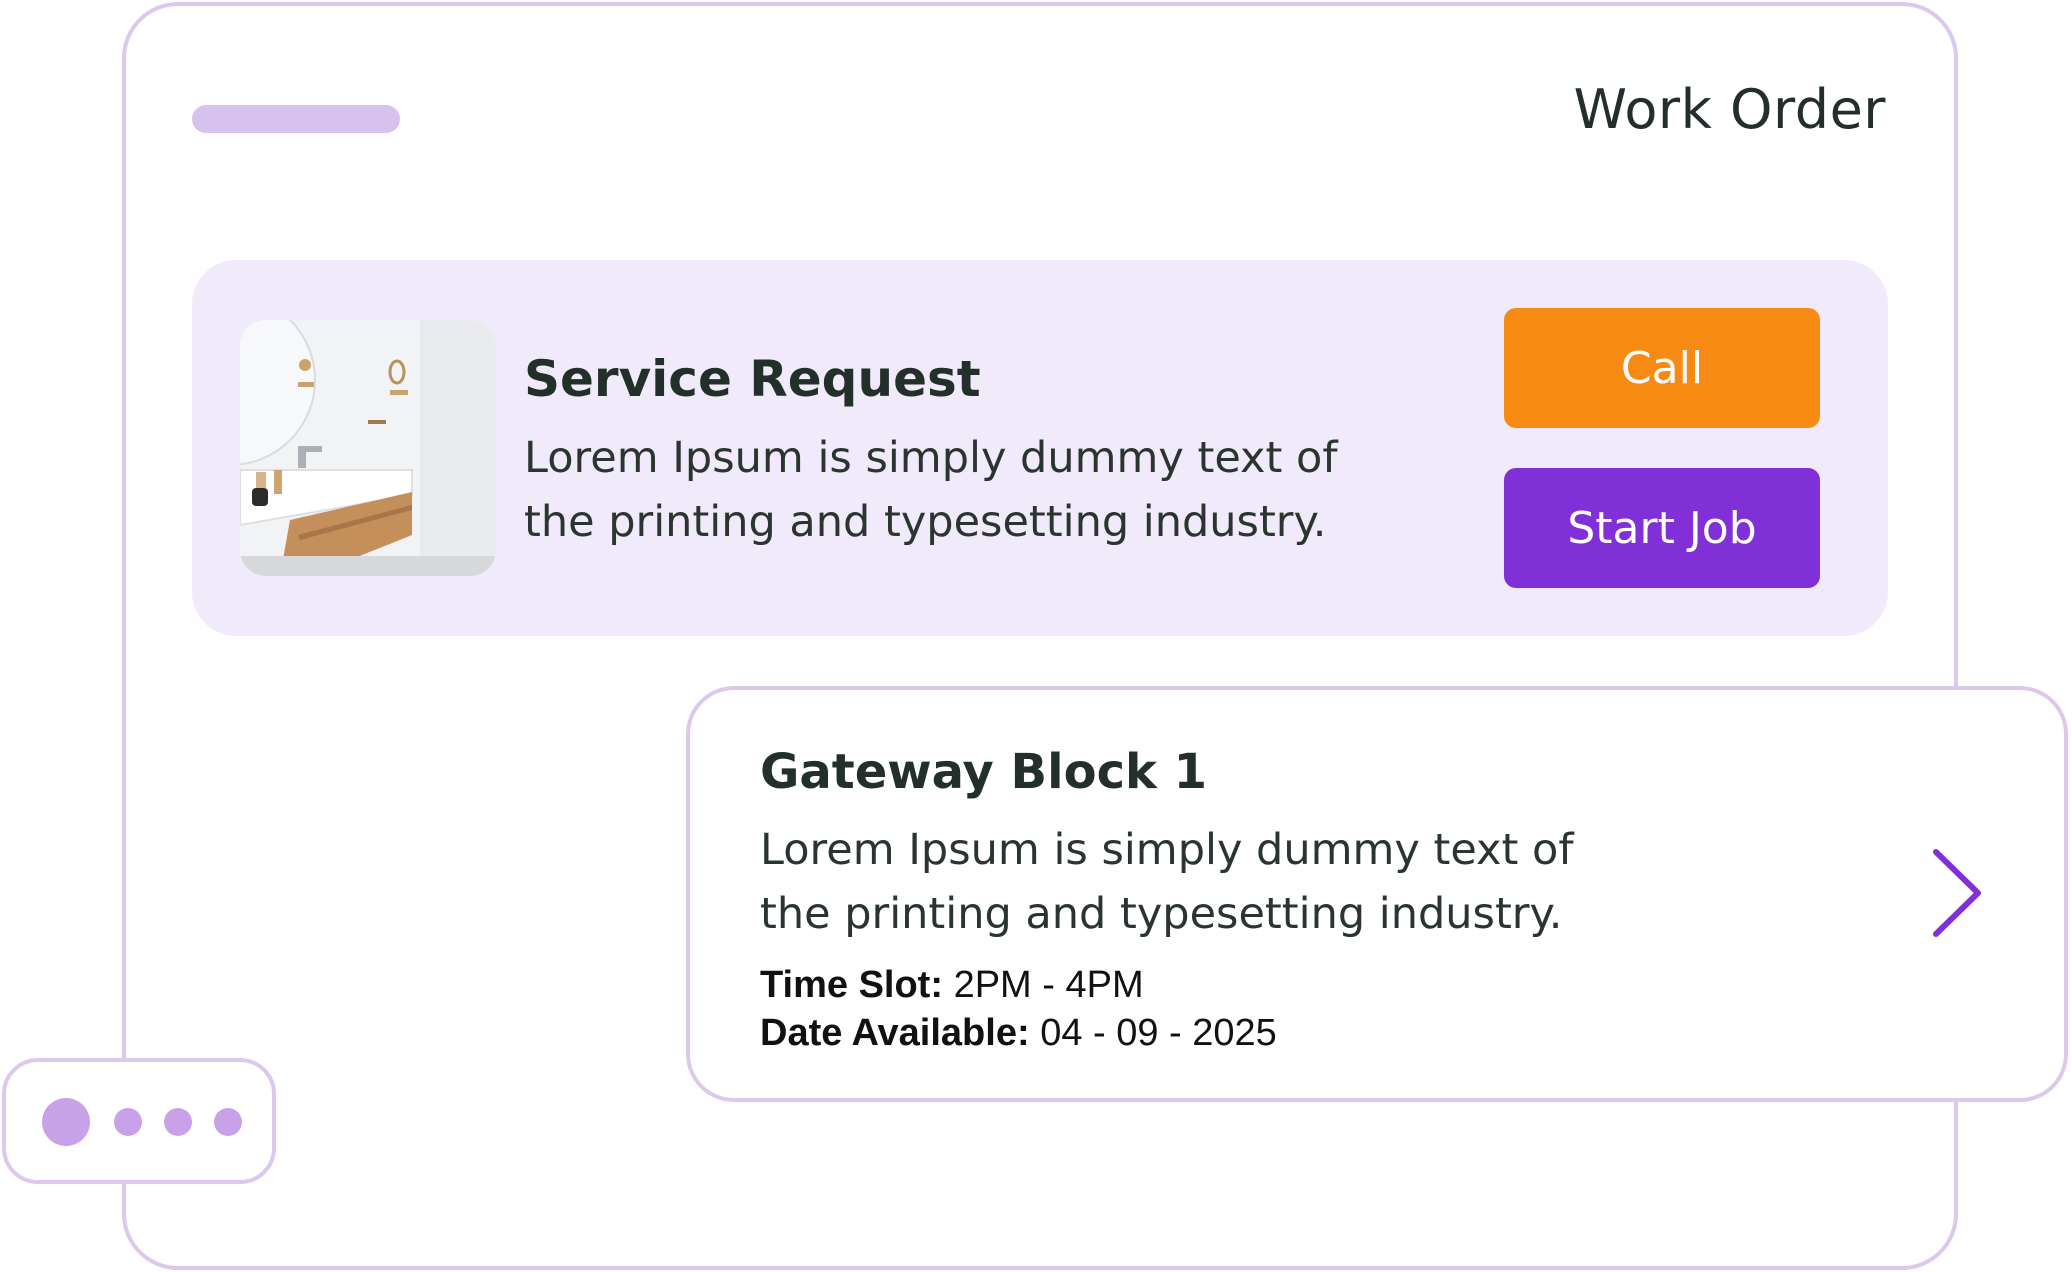  What do you see at coordinates (895, 1033) in the screenshot?
I see `date-available-label: Date Available:` at bounding box center [895, 1033].